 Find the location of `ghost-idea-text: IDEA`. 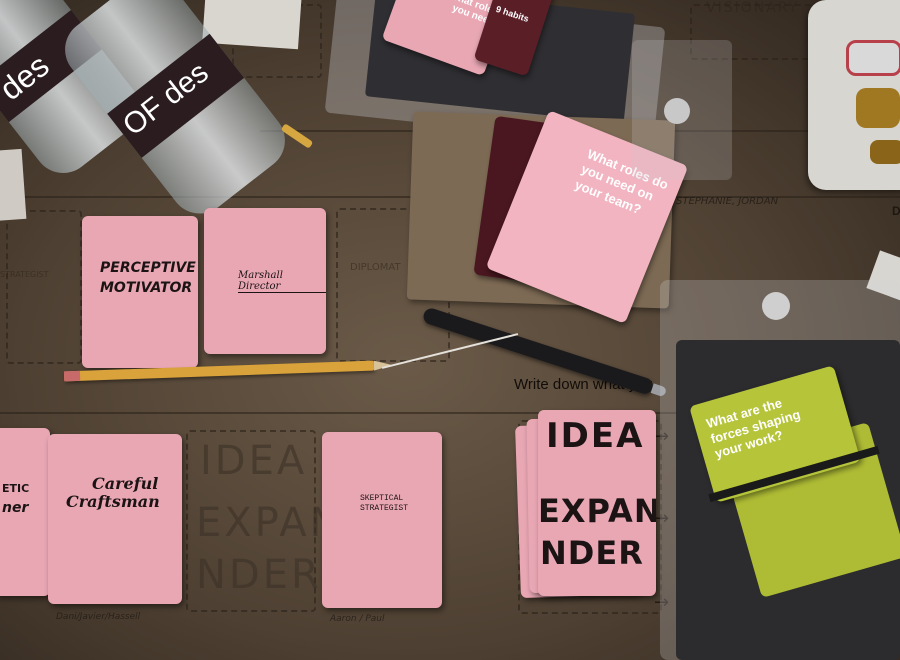

ghost-idea-text: IDEA is located at coordinates (254, 461).